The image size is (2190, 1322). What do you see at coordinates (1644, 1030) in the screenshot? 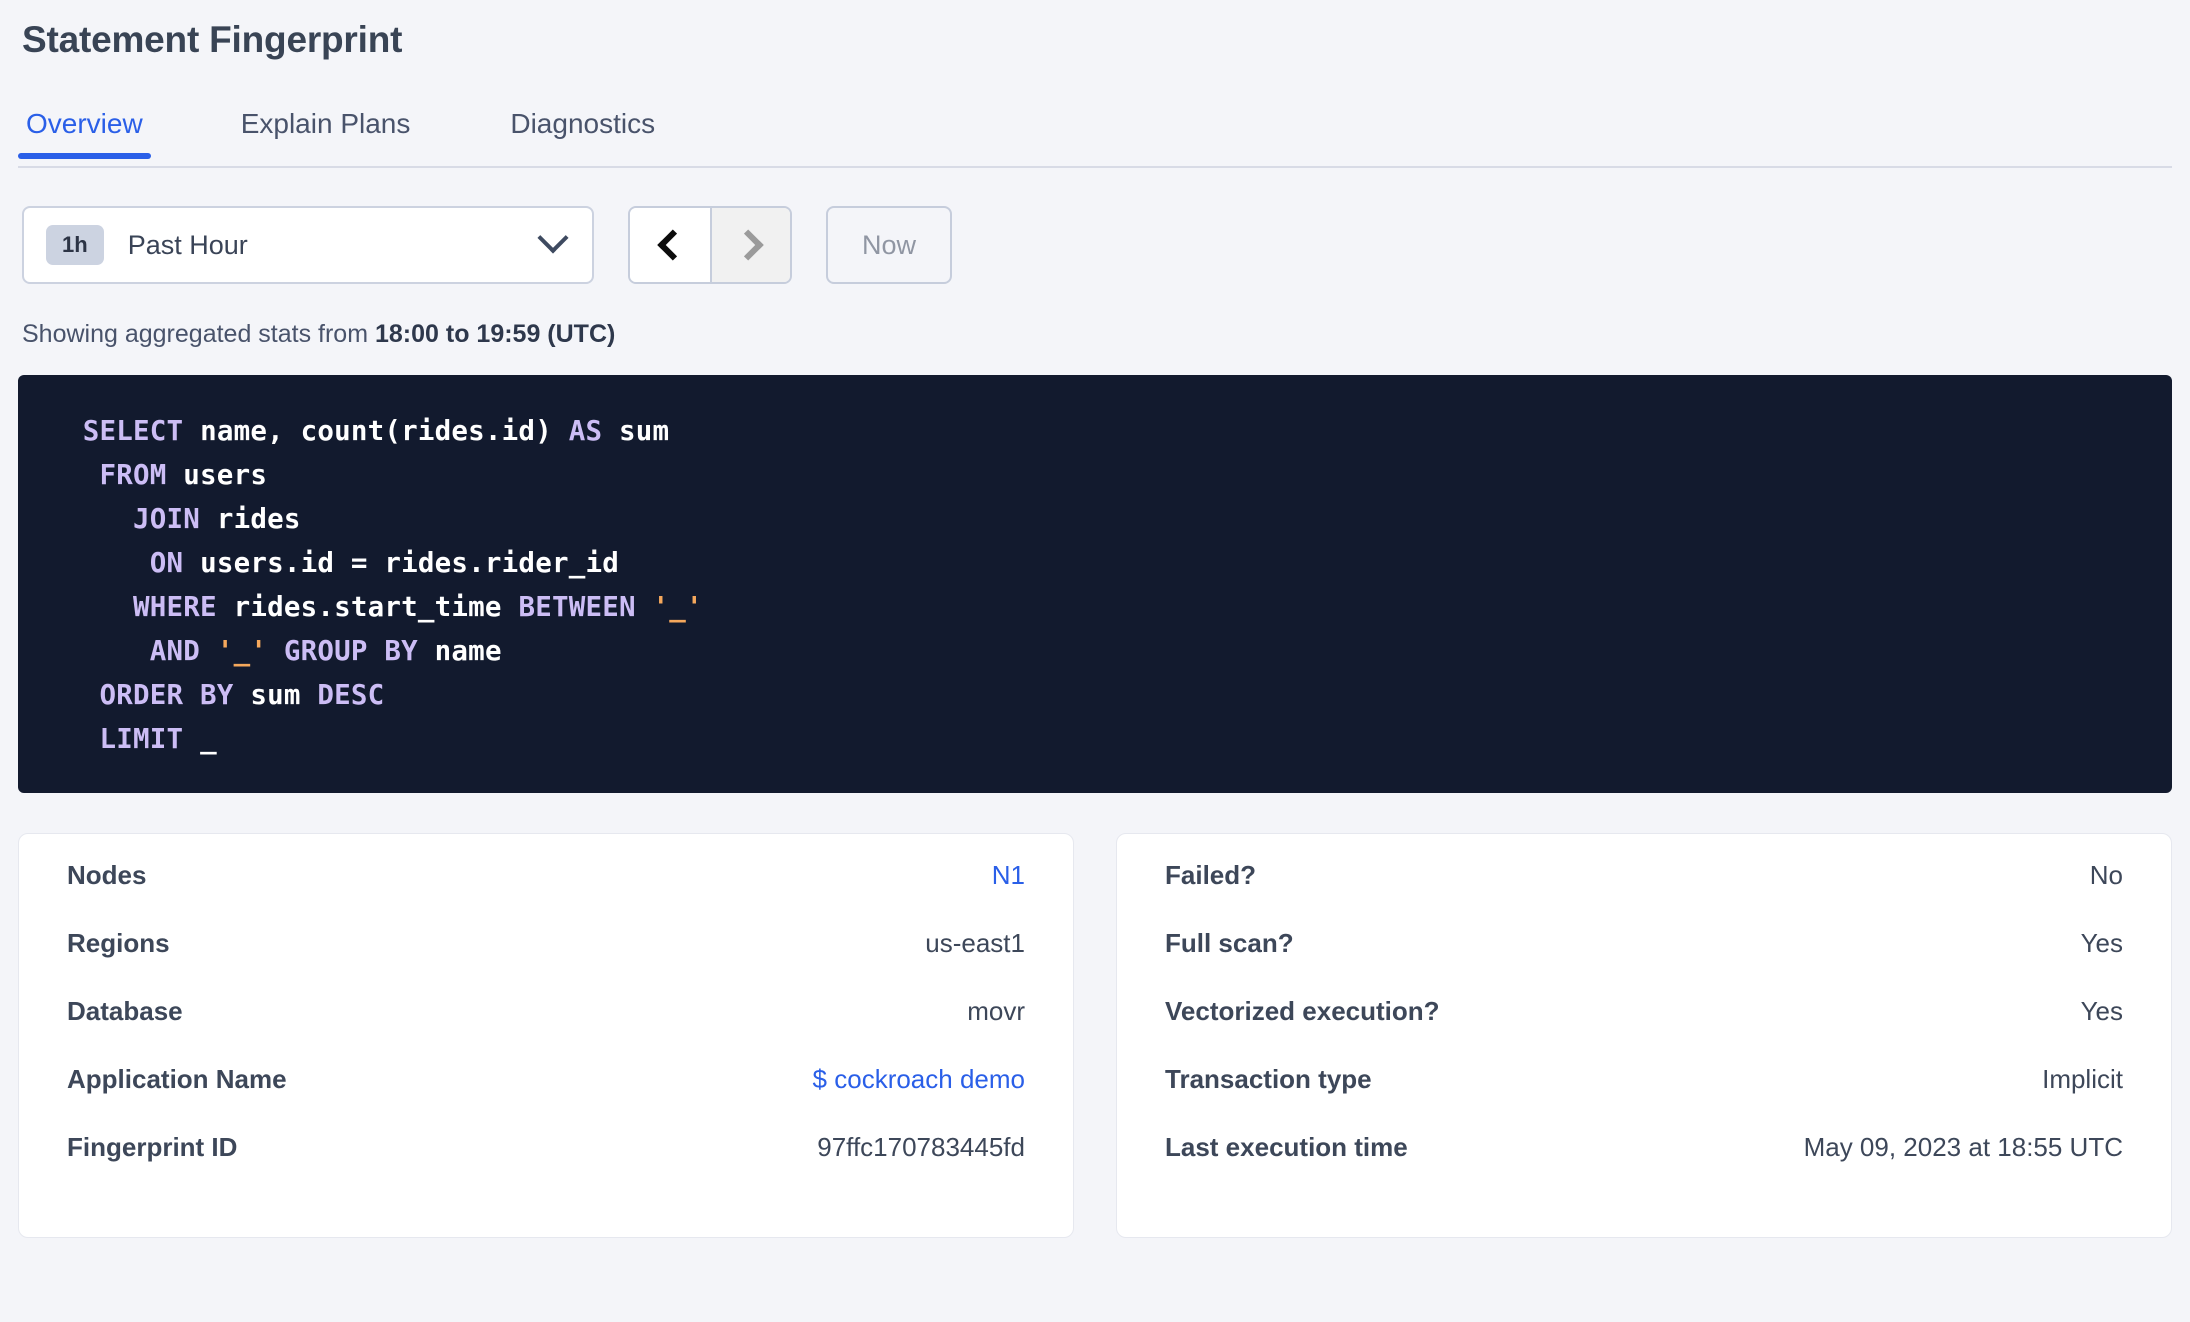
I see `detail-row: Vectorized execution? Yes` at bounding box center [1644, 1030].